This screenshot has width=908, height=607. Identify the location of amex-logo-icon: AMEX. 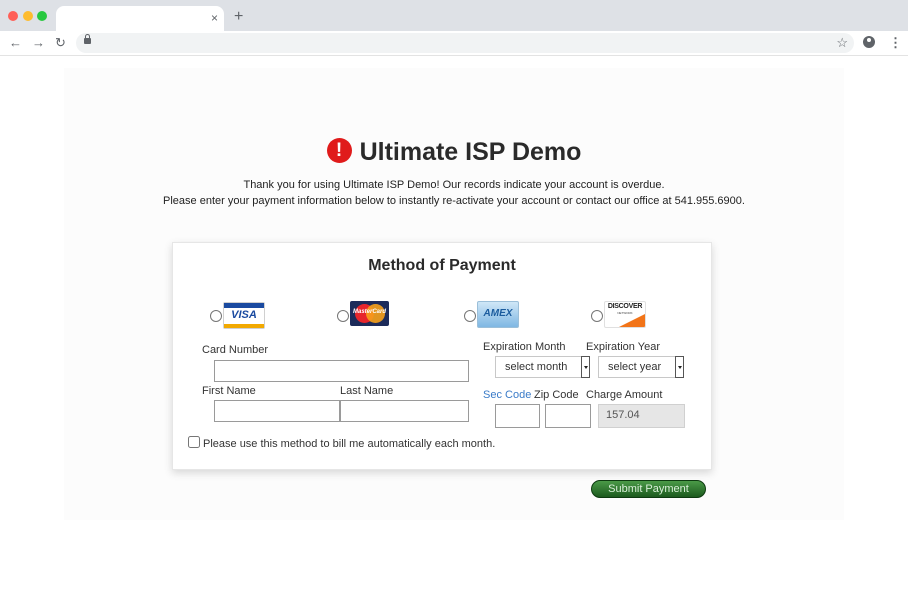
(498, 314).